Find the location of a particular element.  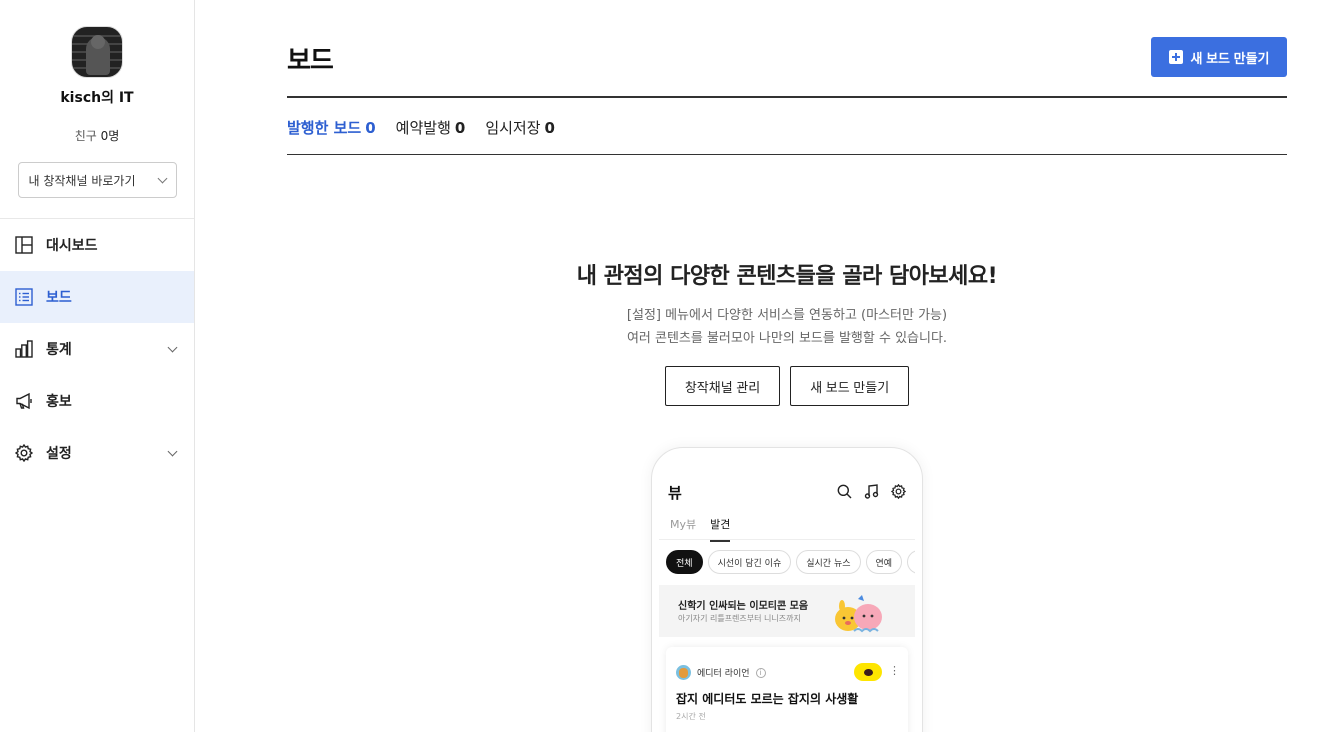

sidebar-item-label: 통계 is located at coordinates (59, 350).